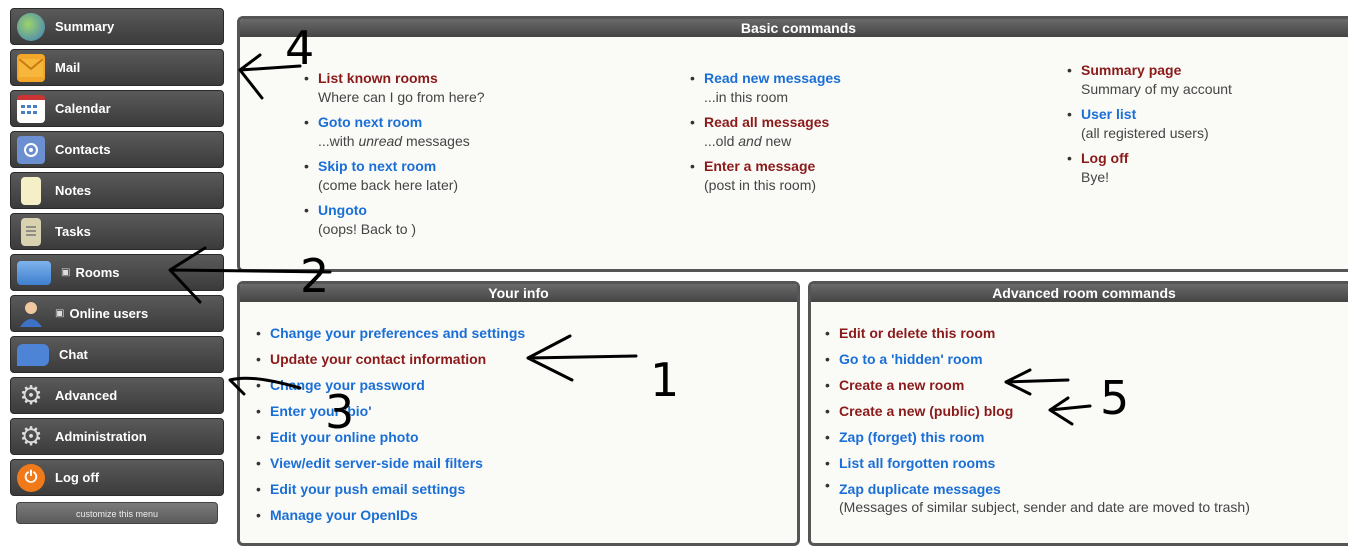 This screenshot has height=546, width=1348. I want to click on contacts-icon, so click(31, 149).